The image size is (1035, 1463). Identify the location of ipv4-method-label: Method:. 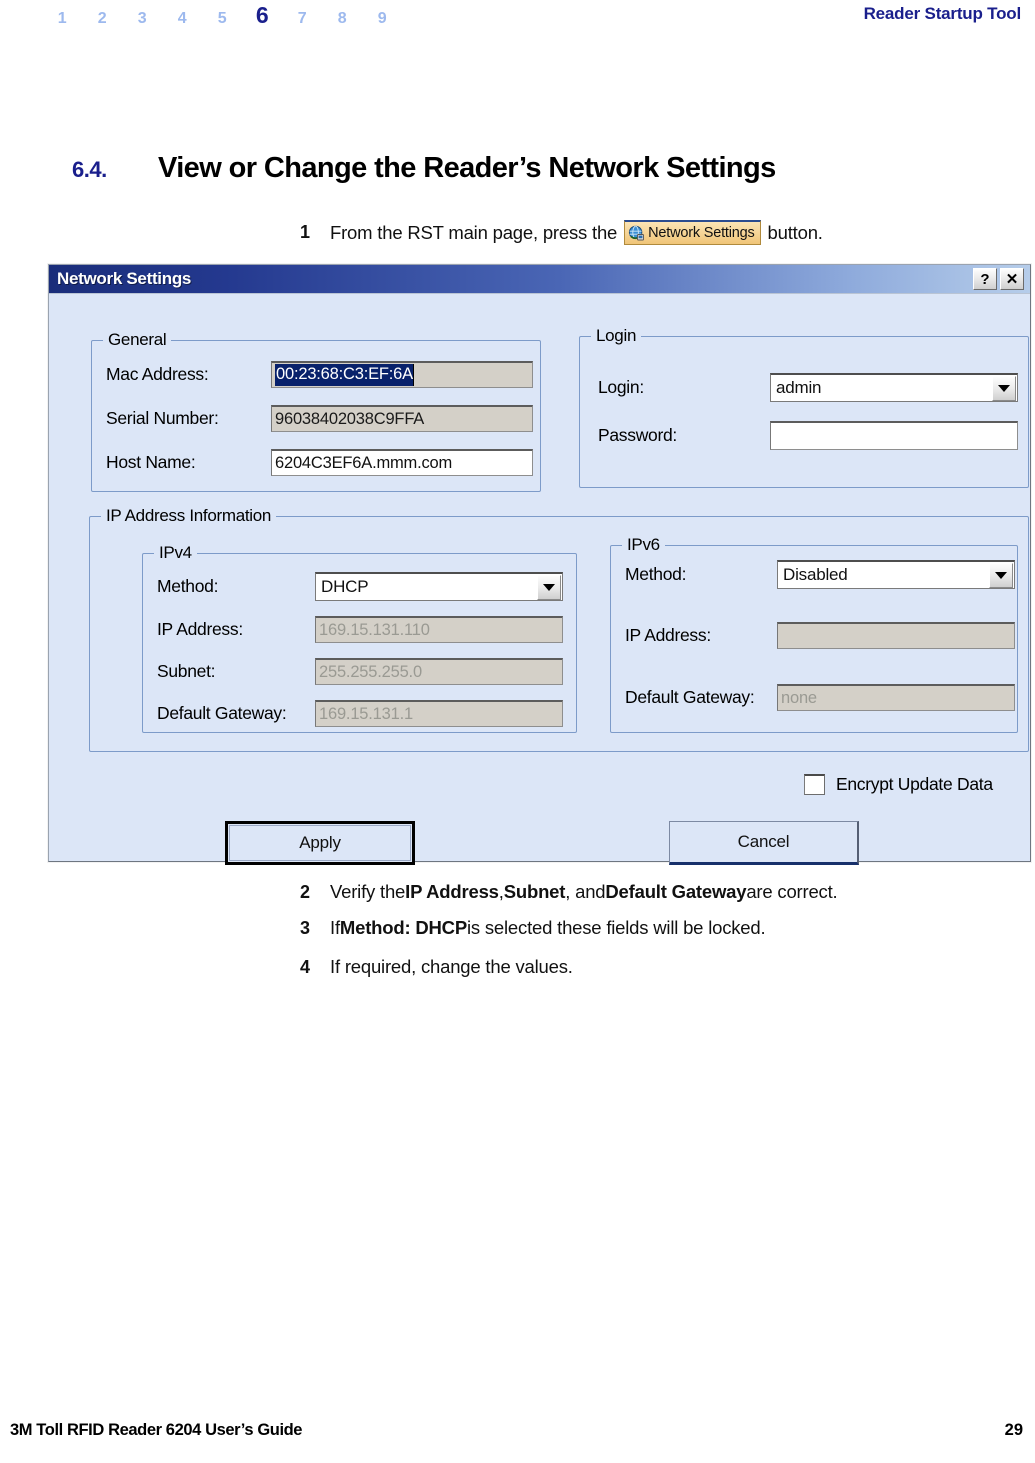
(188, 586).